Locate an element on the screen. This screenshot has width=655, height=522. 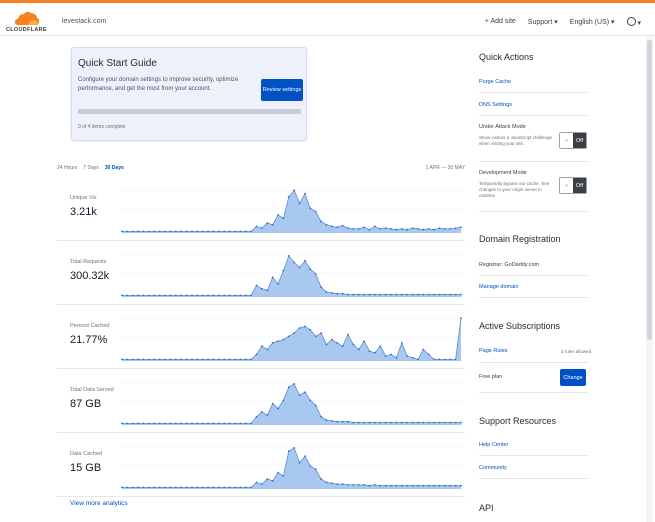
community-link: Community is located at coordinates (493, 468).